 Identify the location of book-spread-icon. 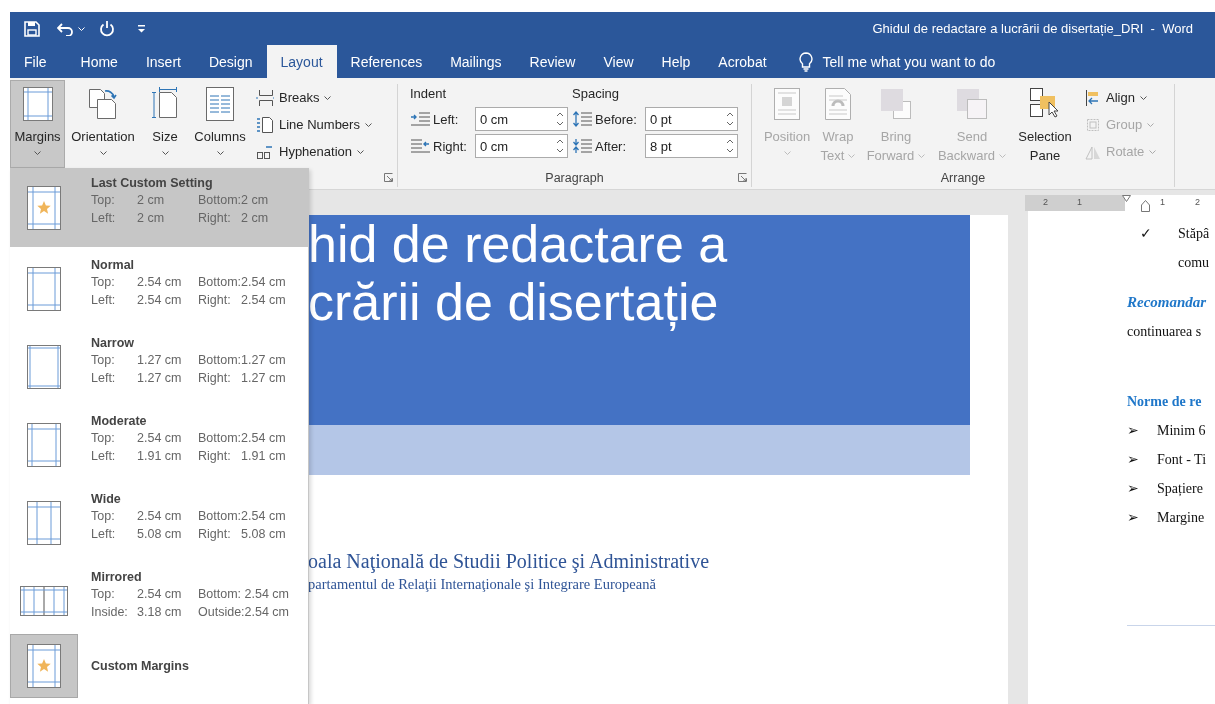
(44, 601).